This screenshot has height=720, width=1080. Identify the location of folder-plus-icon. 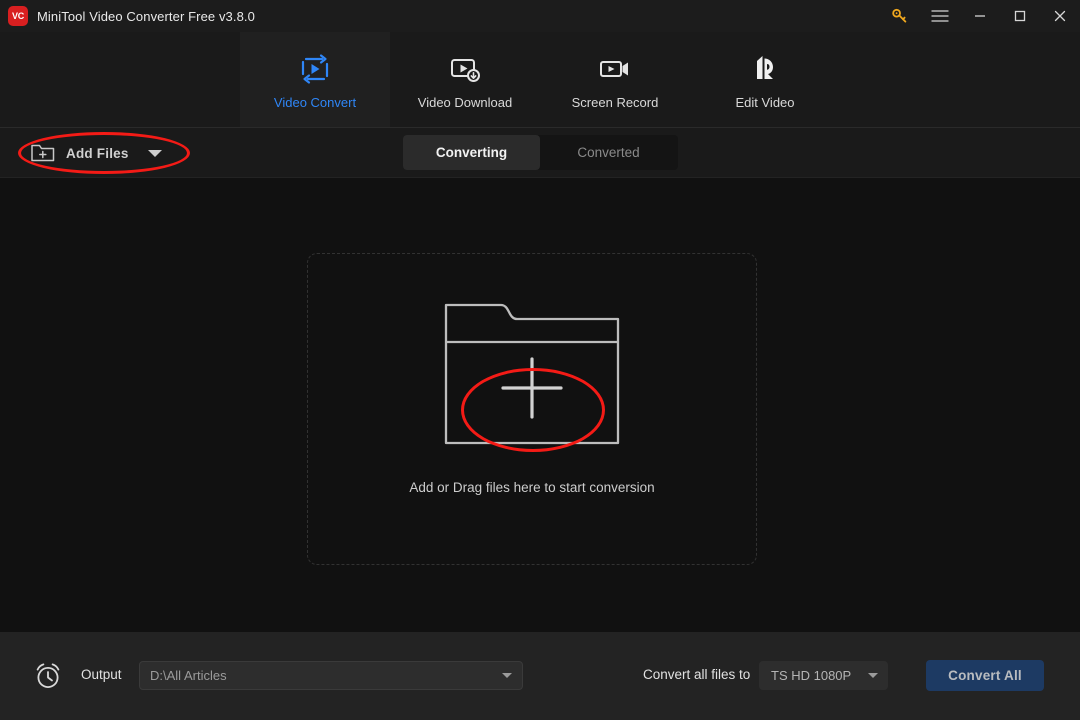
(43, 153).